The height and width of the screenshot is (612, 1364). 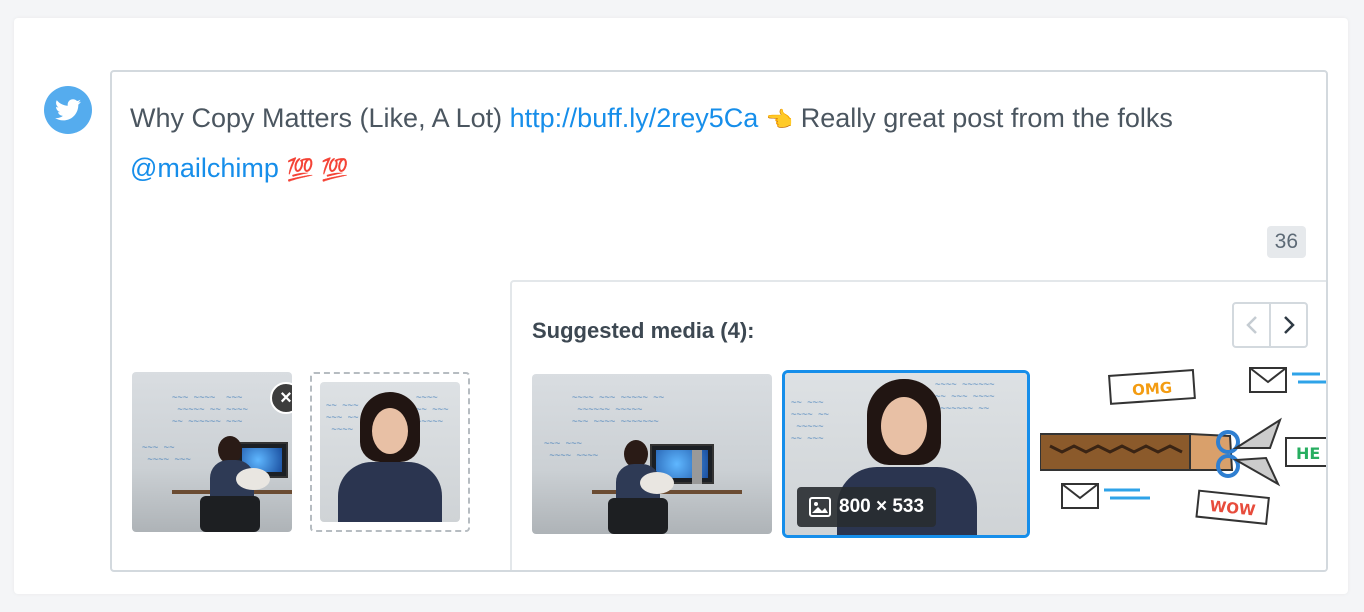 I want to click on suggested-media-pager, so click(x=1270, y=325).